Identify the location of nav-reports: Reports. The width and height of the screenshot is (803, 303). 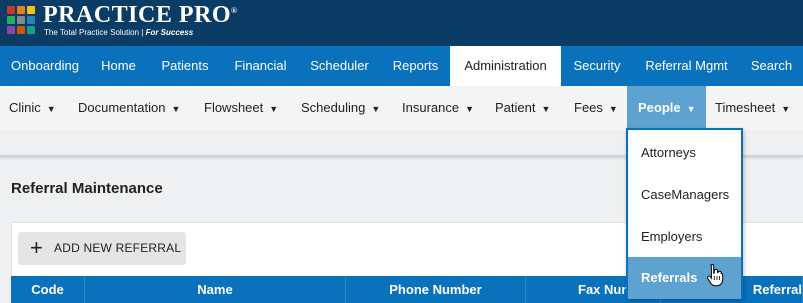
(415, 66).